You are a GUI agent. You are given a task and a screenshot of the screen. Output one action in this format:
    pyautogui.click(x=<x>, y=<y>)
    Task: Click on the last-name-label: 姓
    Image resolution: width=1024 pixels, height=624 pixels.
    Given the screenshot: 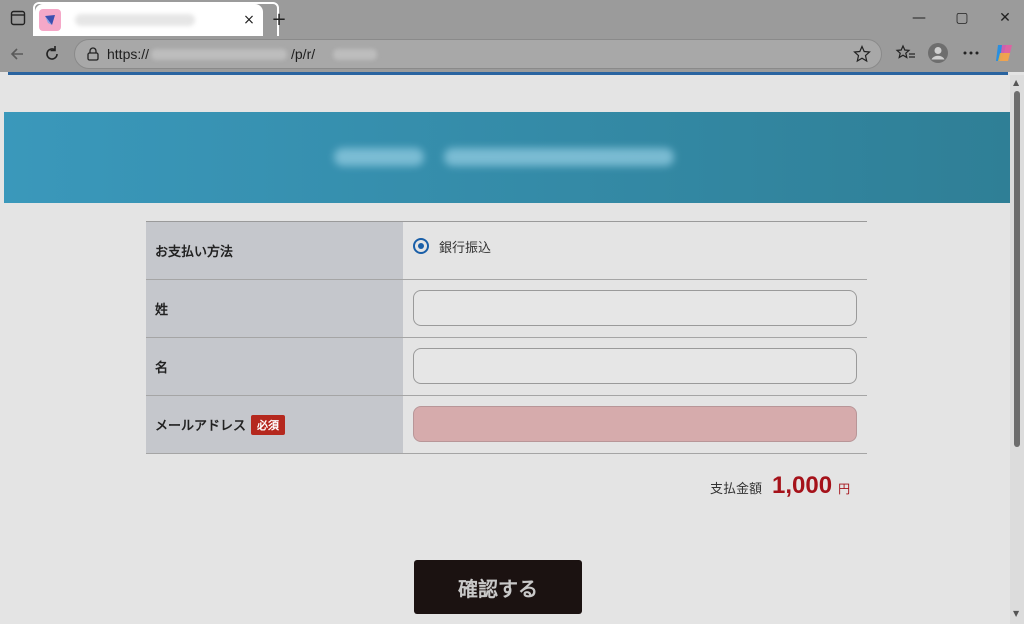 What is the action you would take?
    pyautogui.click(x=274, y=308)
    